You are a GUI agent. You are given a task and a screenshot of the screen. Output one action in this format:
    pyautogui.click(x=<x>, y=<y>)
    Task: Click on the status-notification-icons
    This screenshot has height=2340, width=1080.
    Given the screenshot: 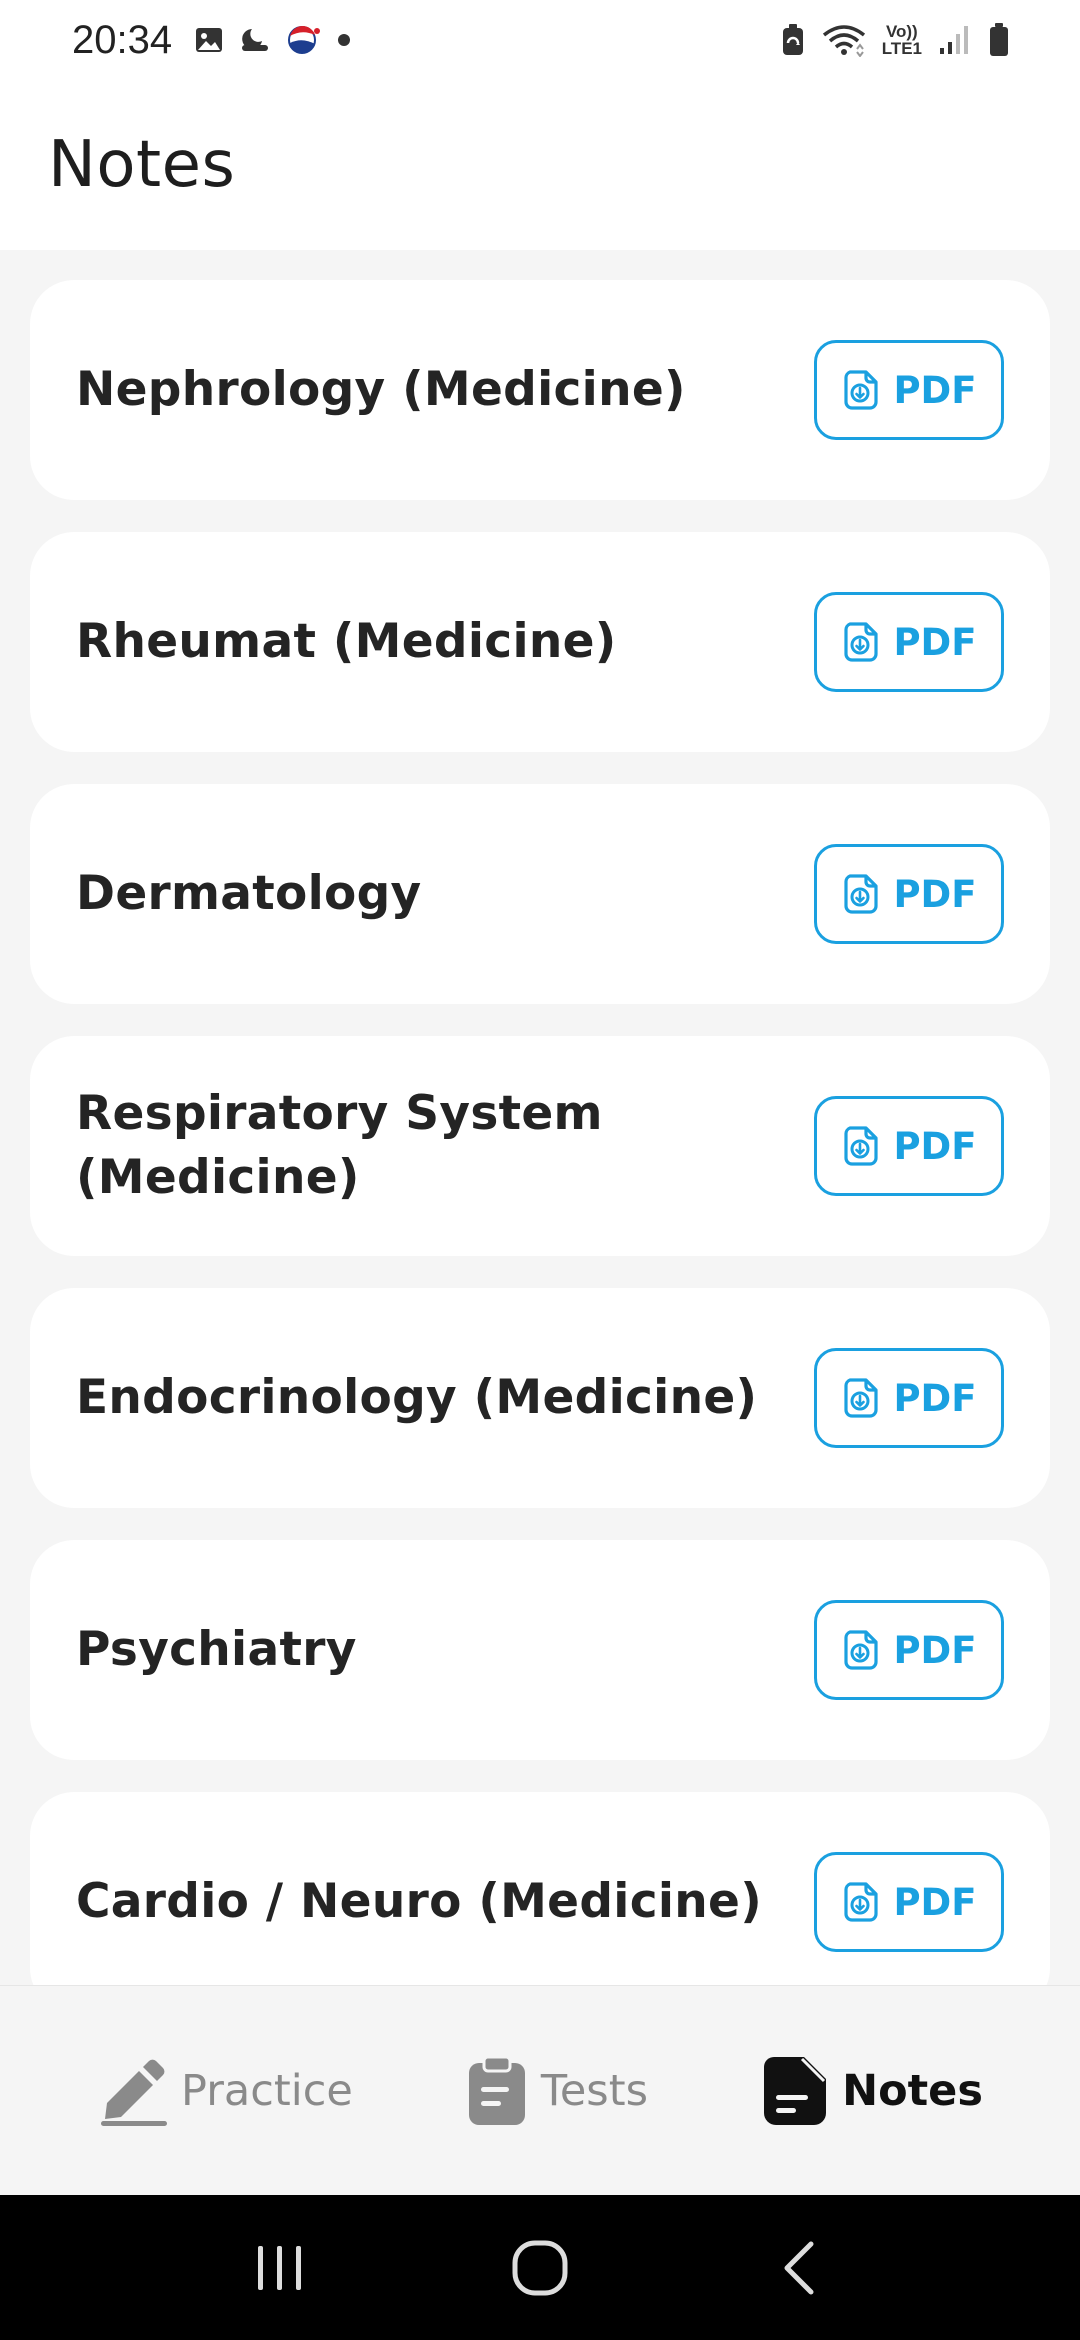 What is the action you would take?
    pyautogui.click(x=274, y=40)
    